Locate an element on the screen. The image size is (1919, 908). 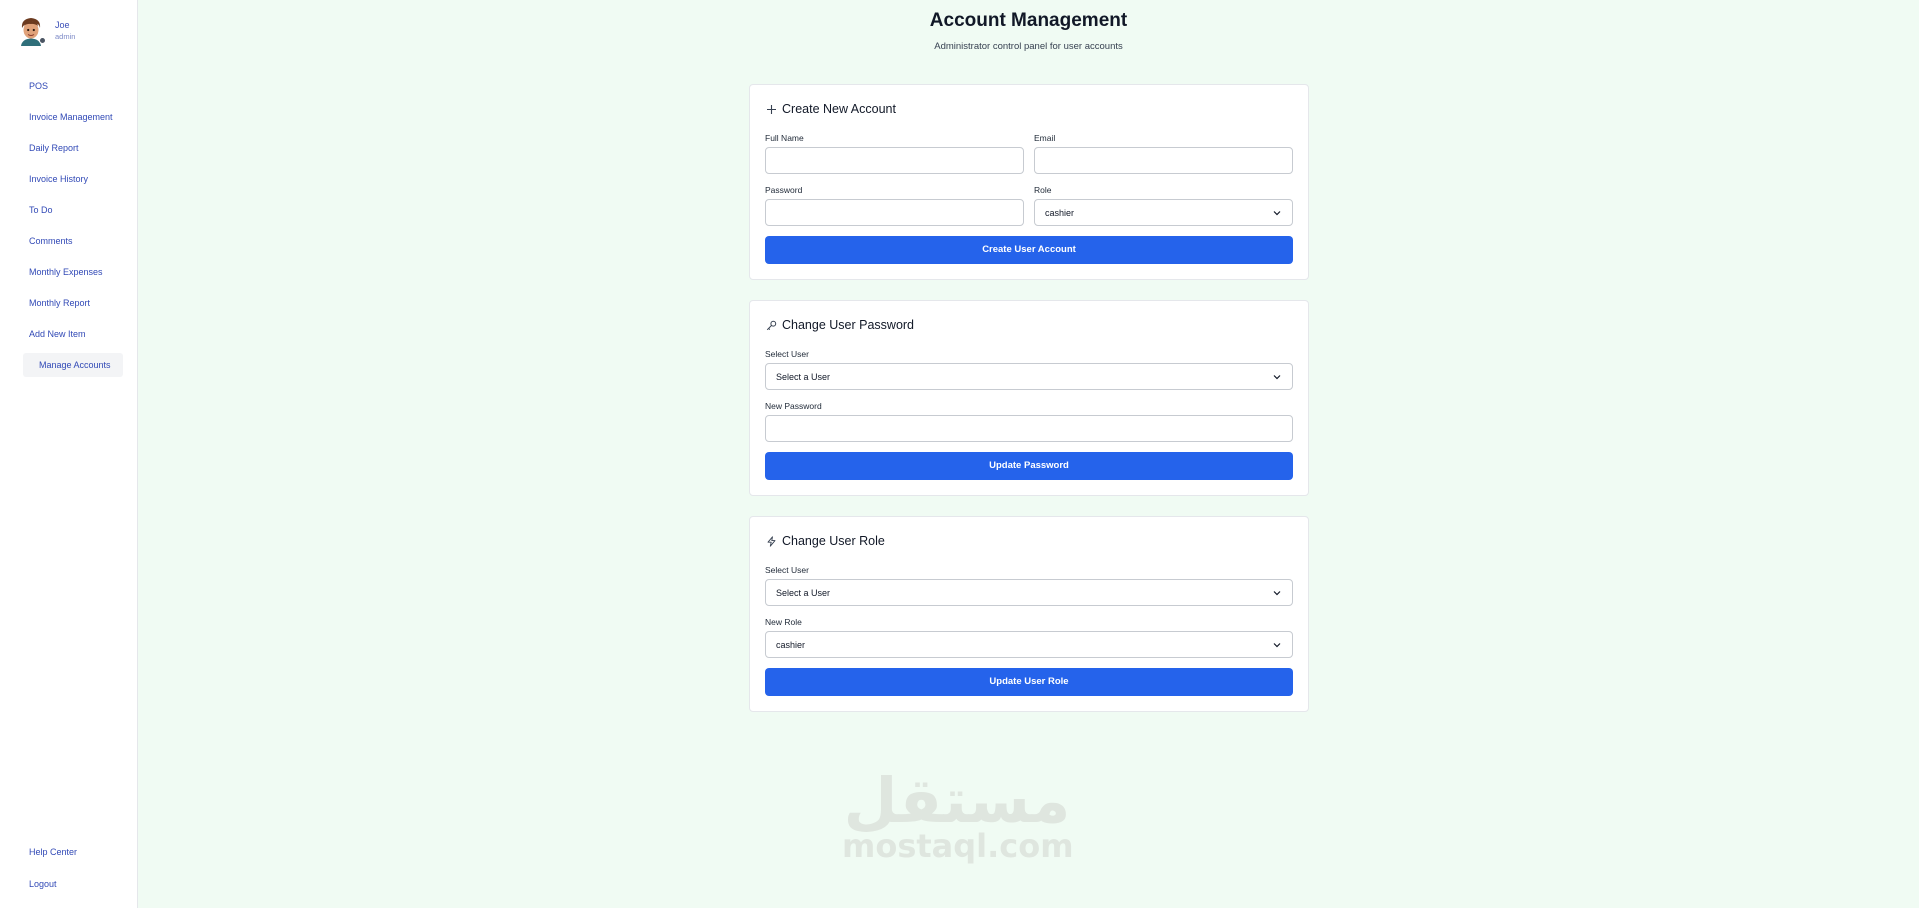
user-profile: Joe admin is located at coordinates (46, 31).